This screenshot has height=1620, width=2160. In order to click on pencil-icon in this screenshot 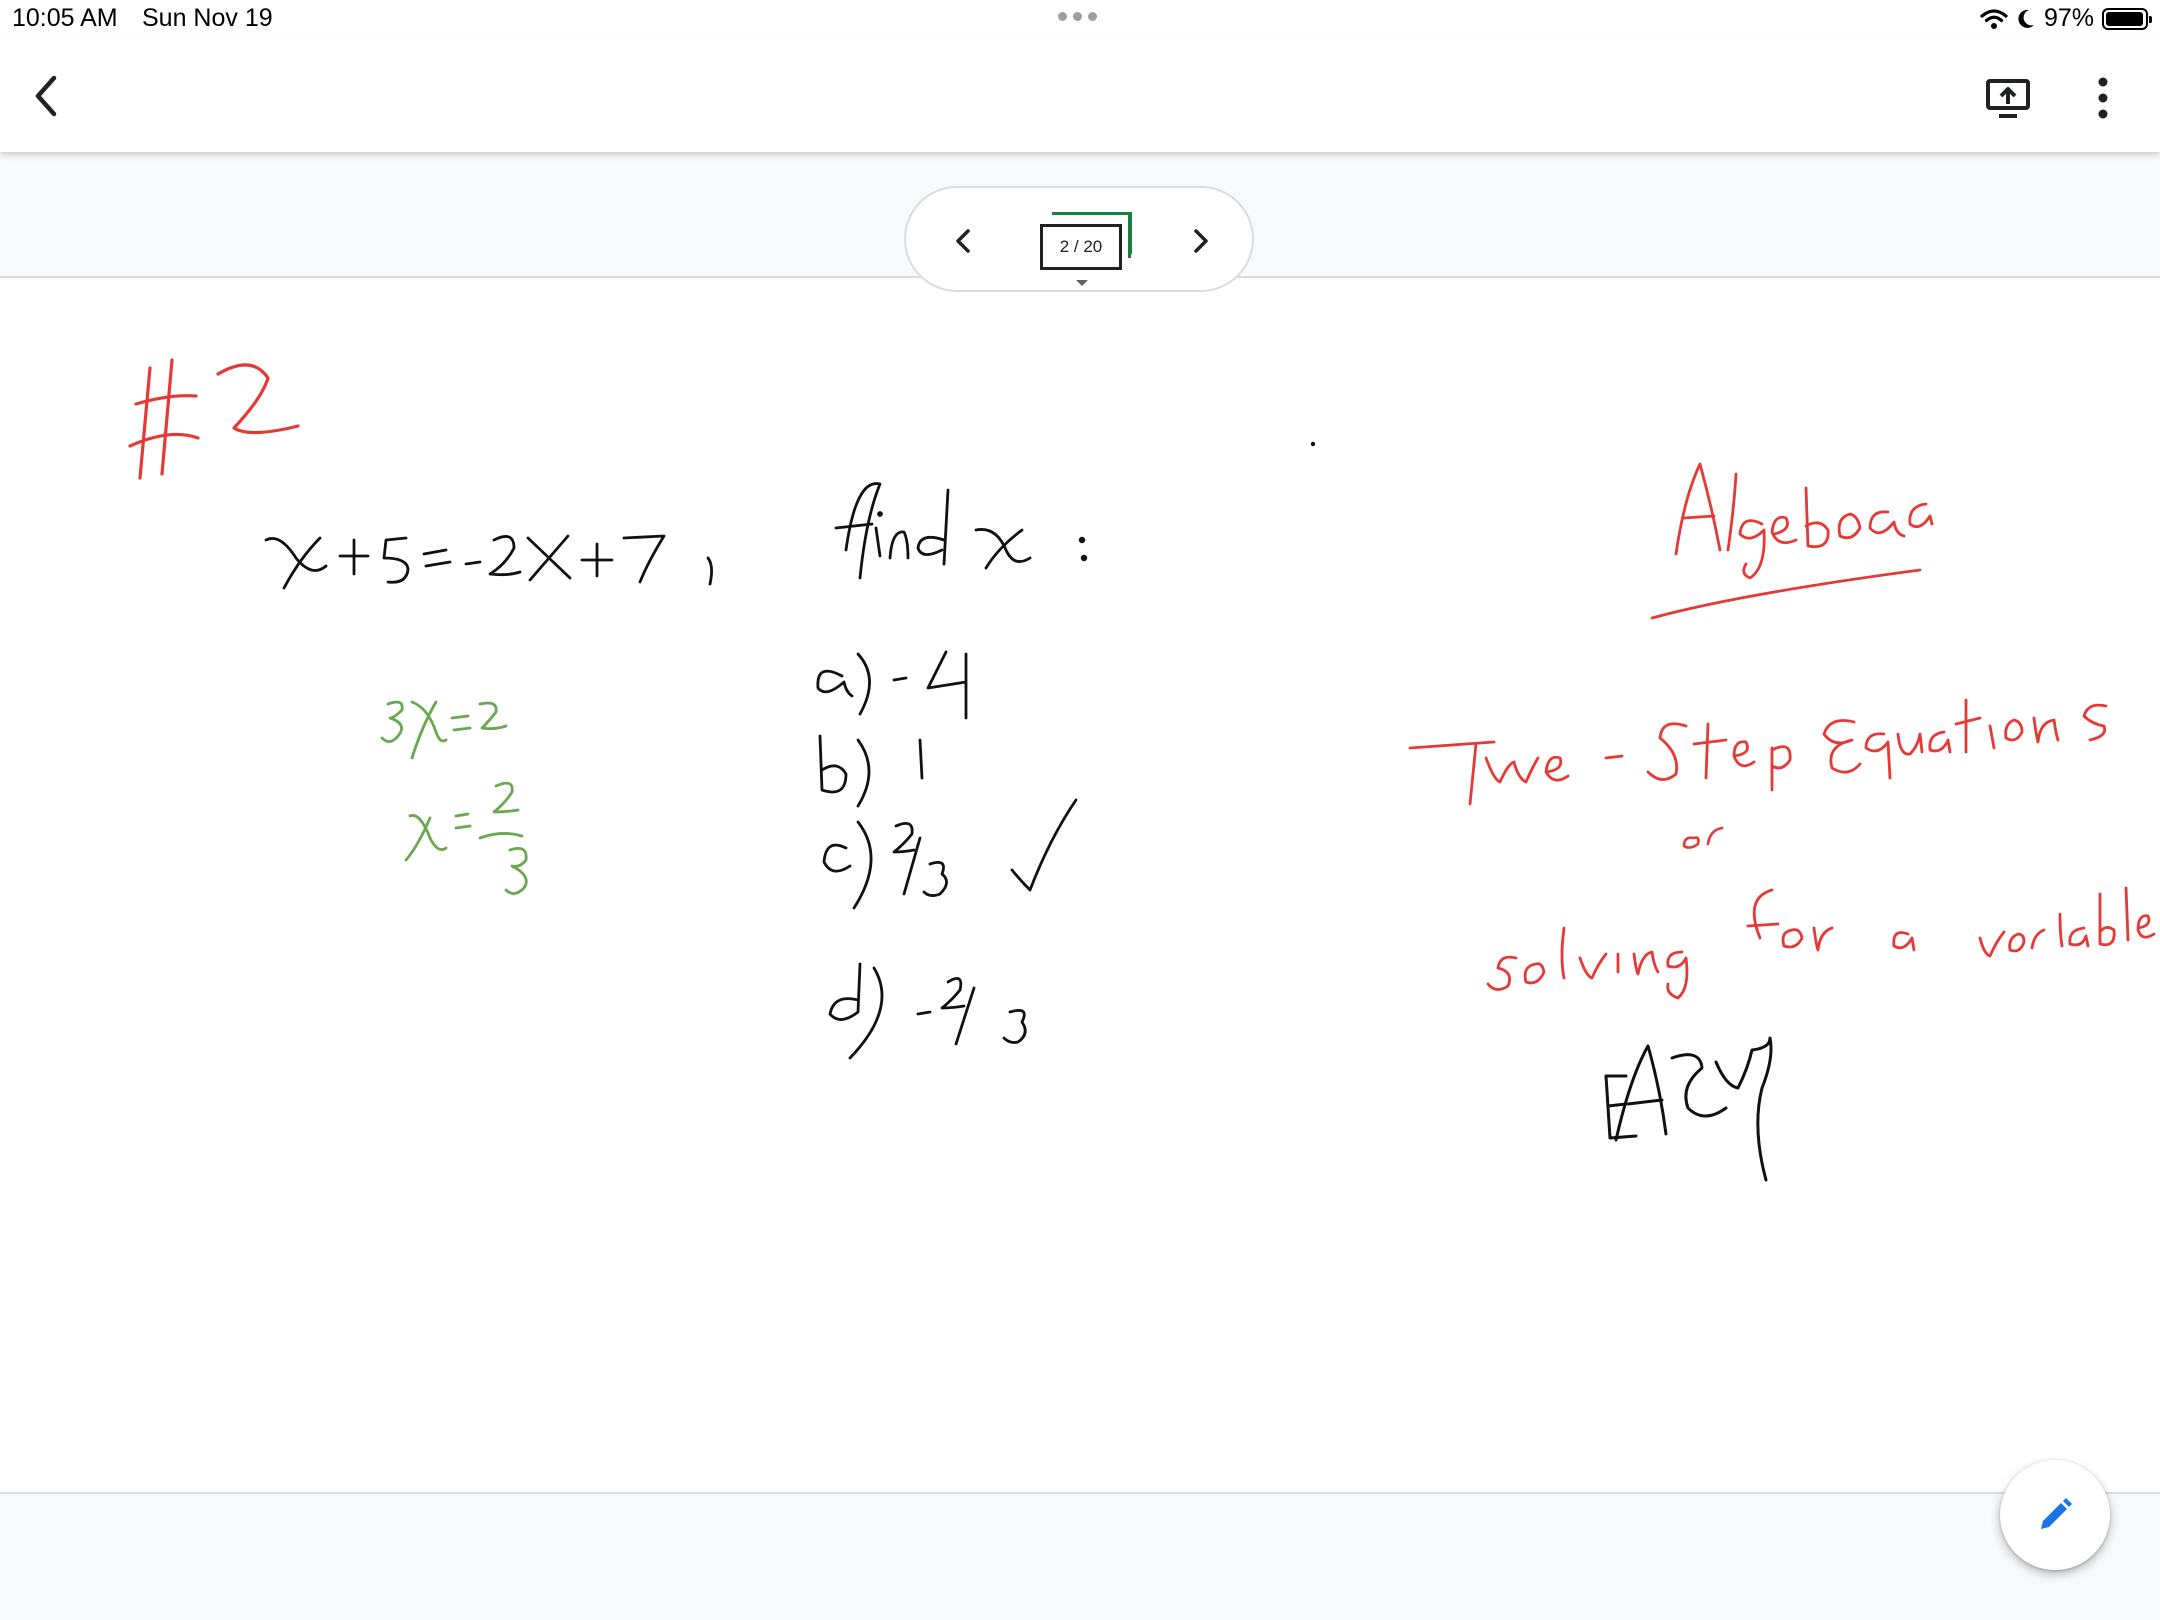, I will do `click(2056, 1513)`.